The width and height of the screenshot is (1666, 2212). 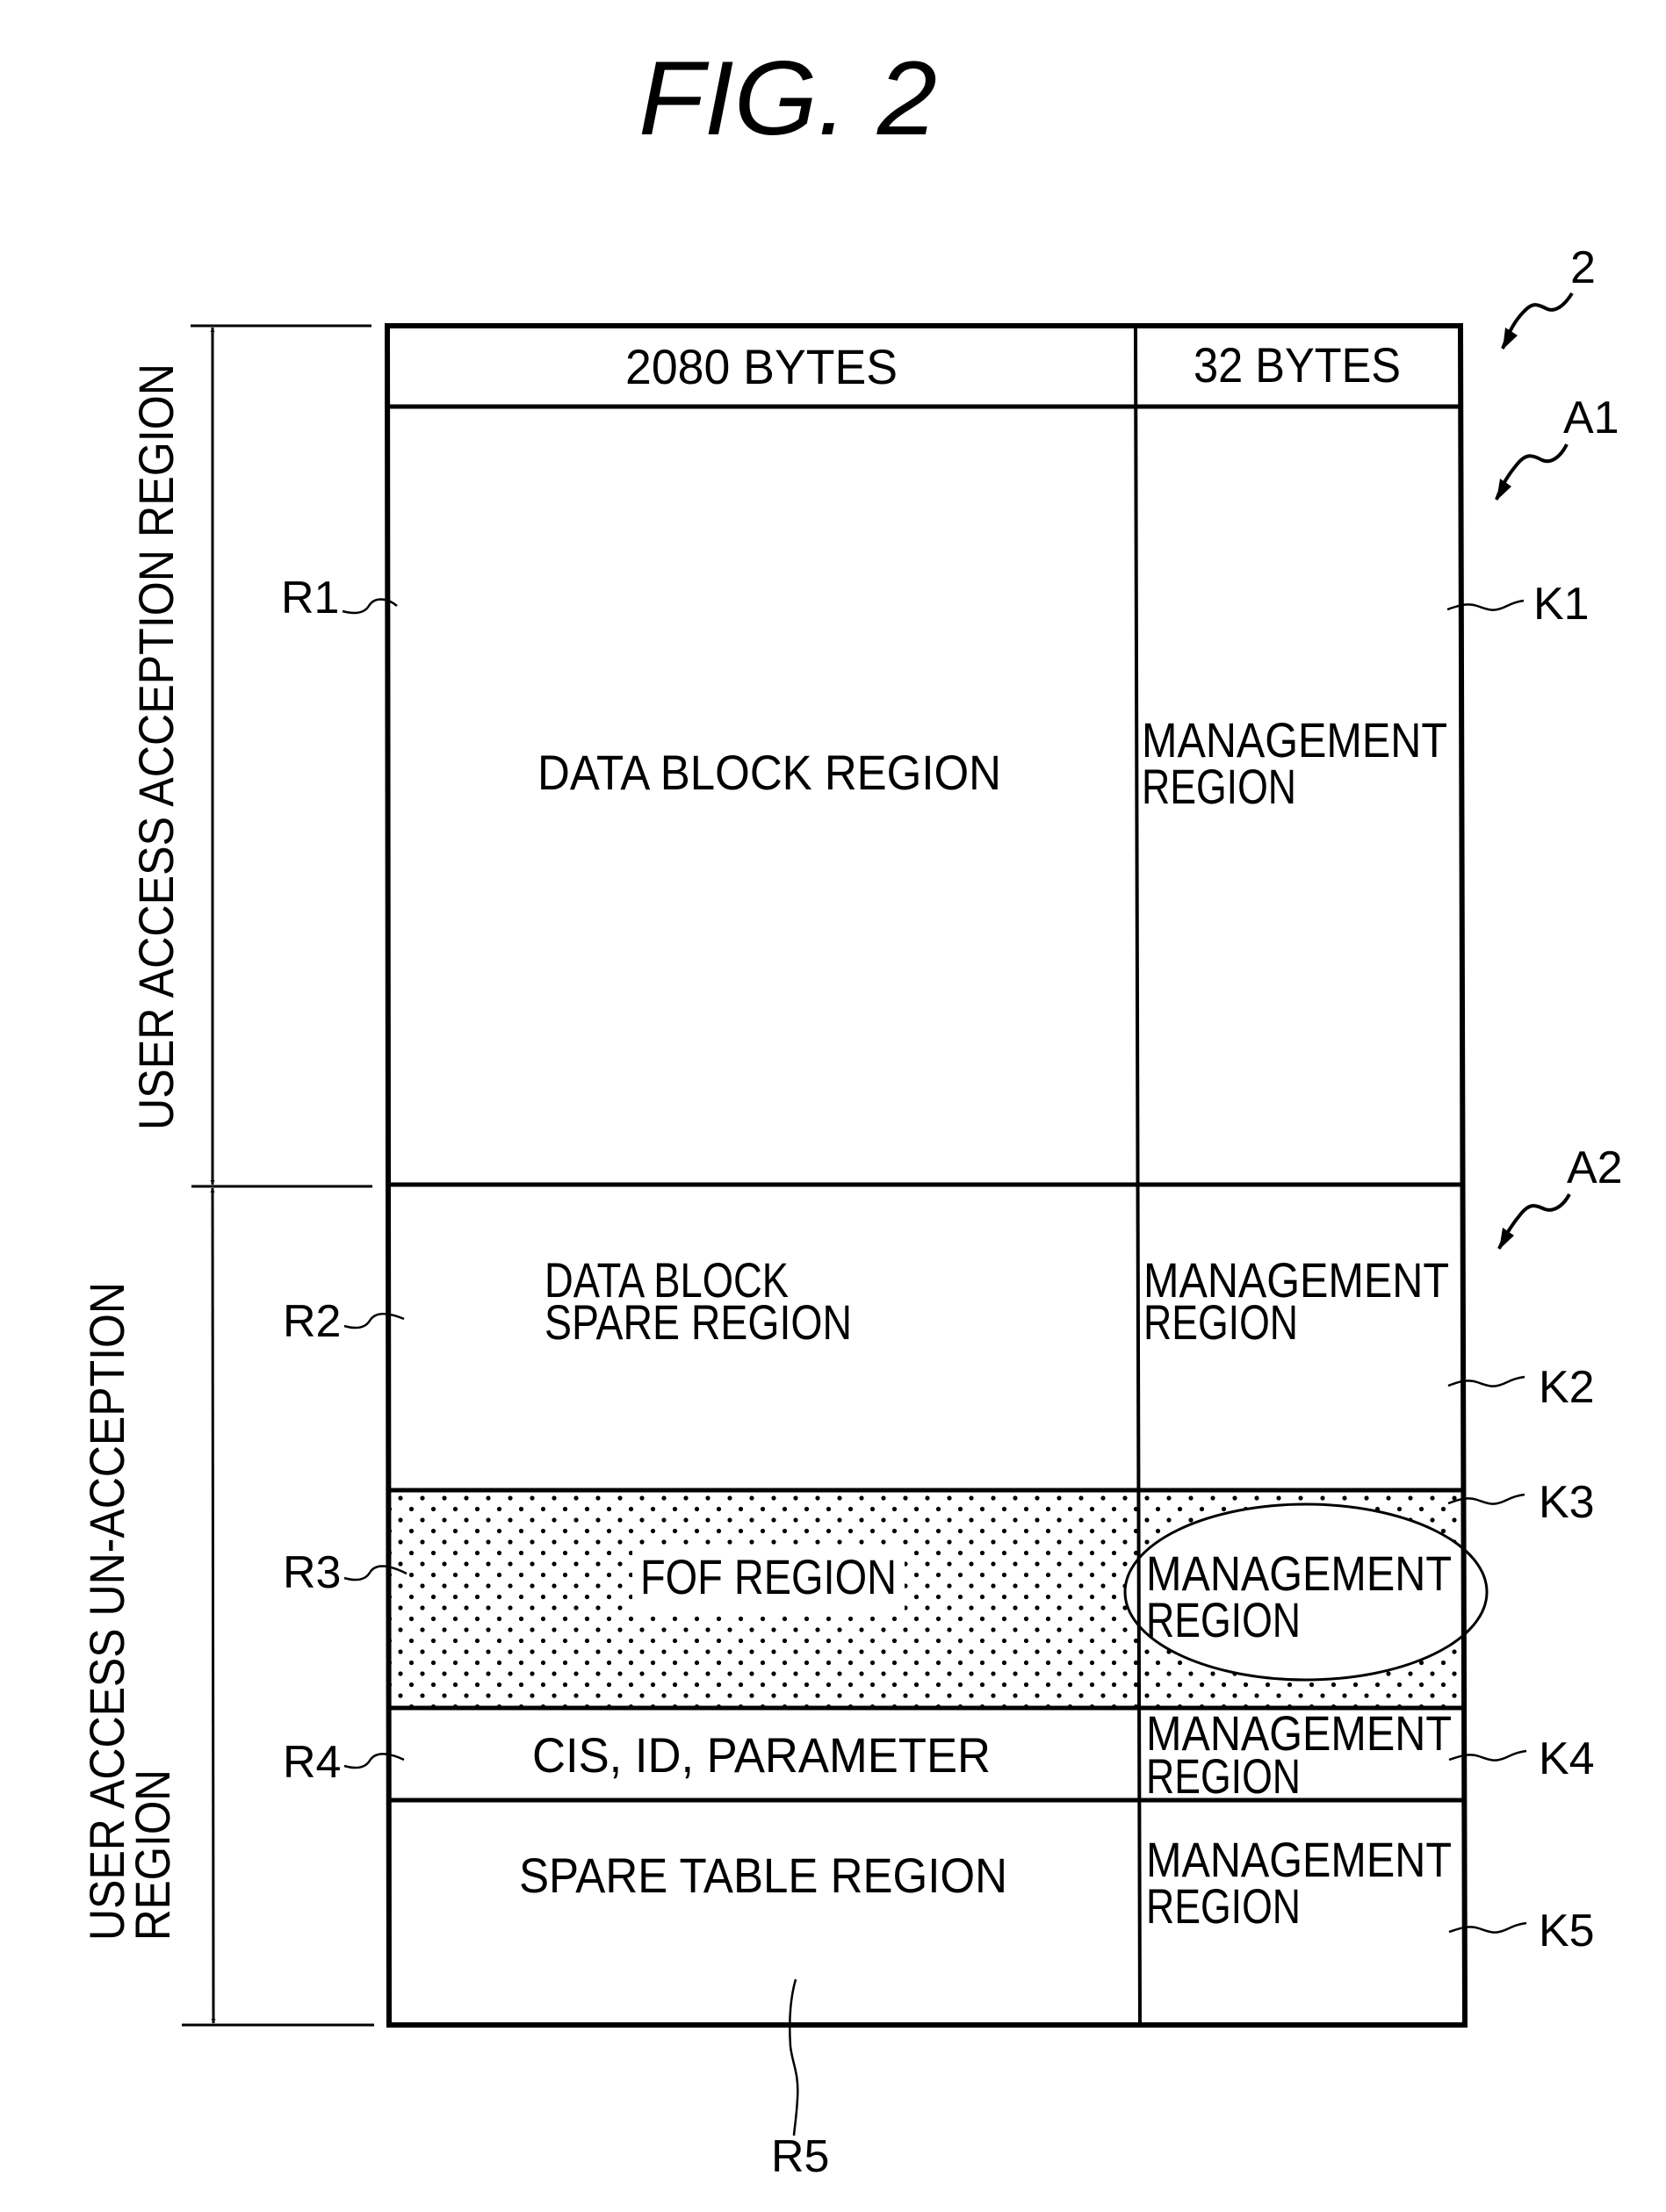 I want to click on r3-main-text: FOF REGION, so click(x=768, y=1576).